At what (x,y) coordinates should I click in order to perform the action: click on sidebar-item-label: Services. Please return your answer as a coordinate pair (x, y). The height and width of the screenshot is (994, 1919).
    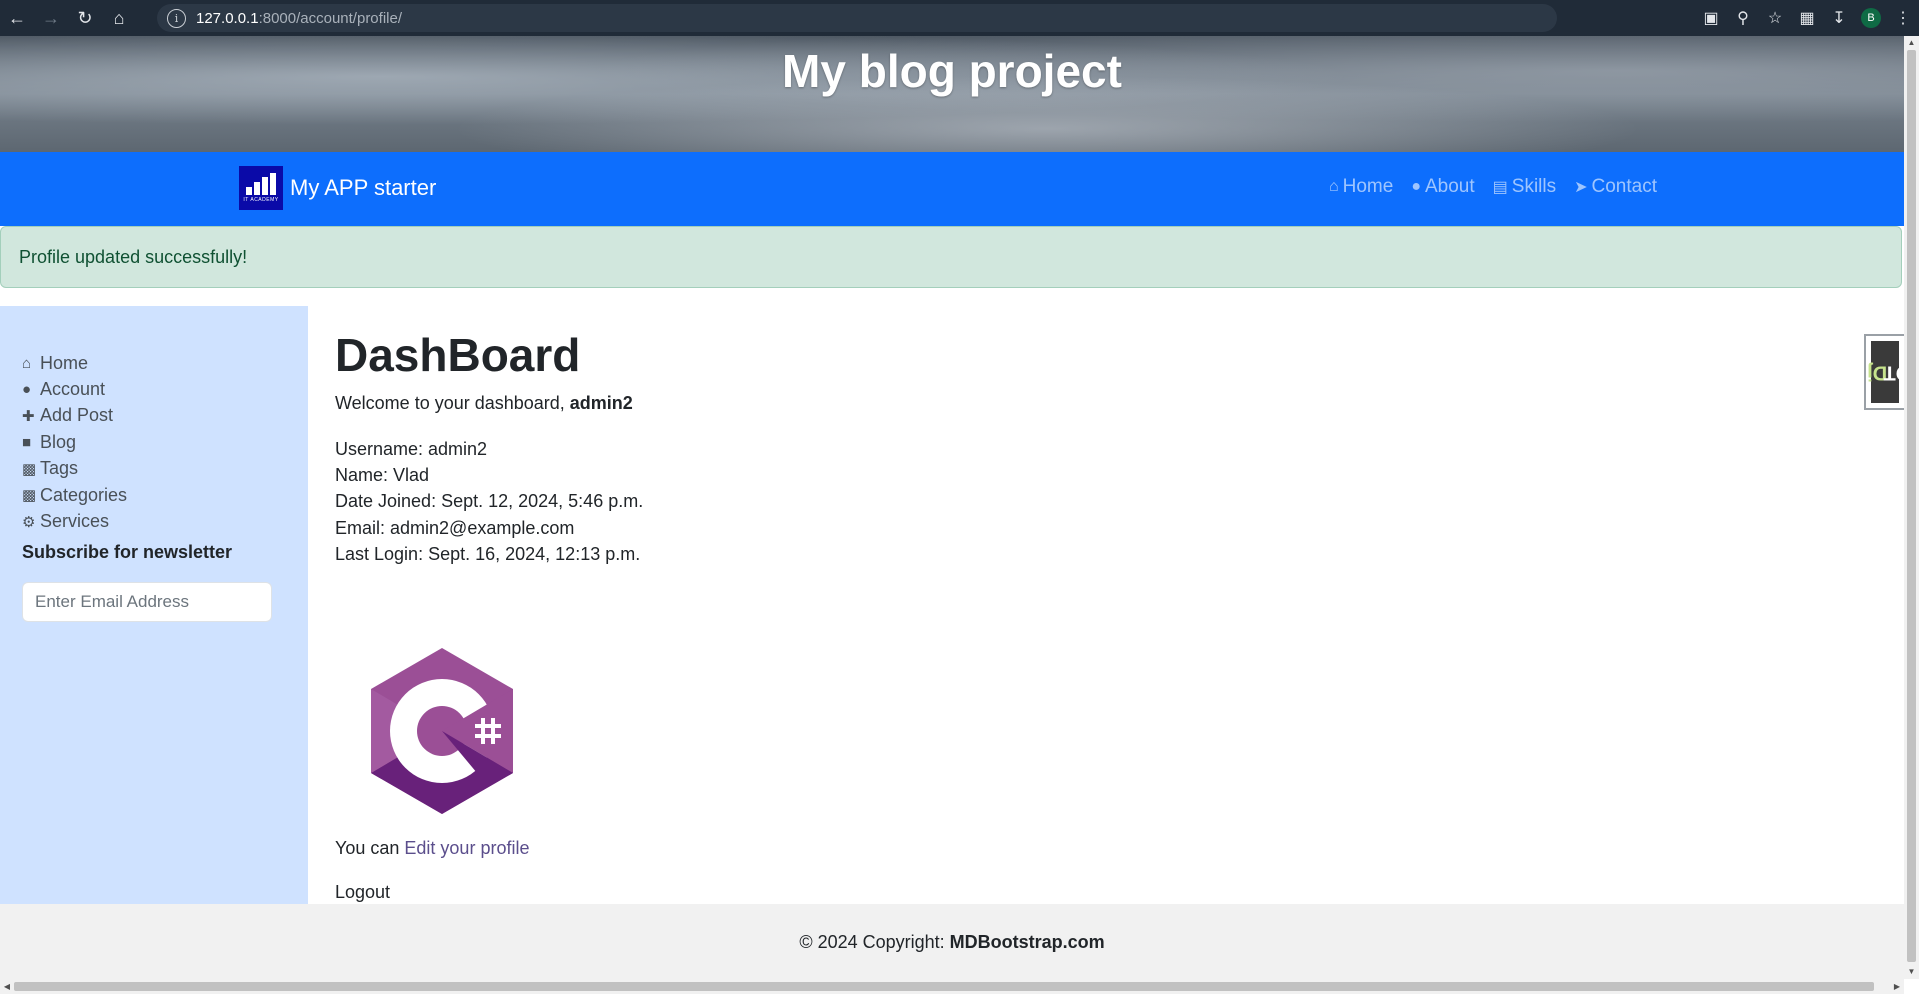
    Looking at the image, I should click on (75, 521).